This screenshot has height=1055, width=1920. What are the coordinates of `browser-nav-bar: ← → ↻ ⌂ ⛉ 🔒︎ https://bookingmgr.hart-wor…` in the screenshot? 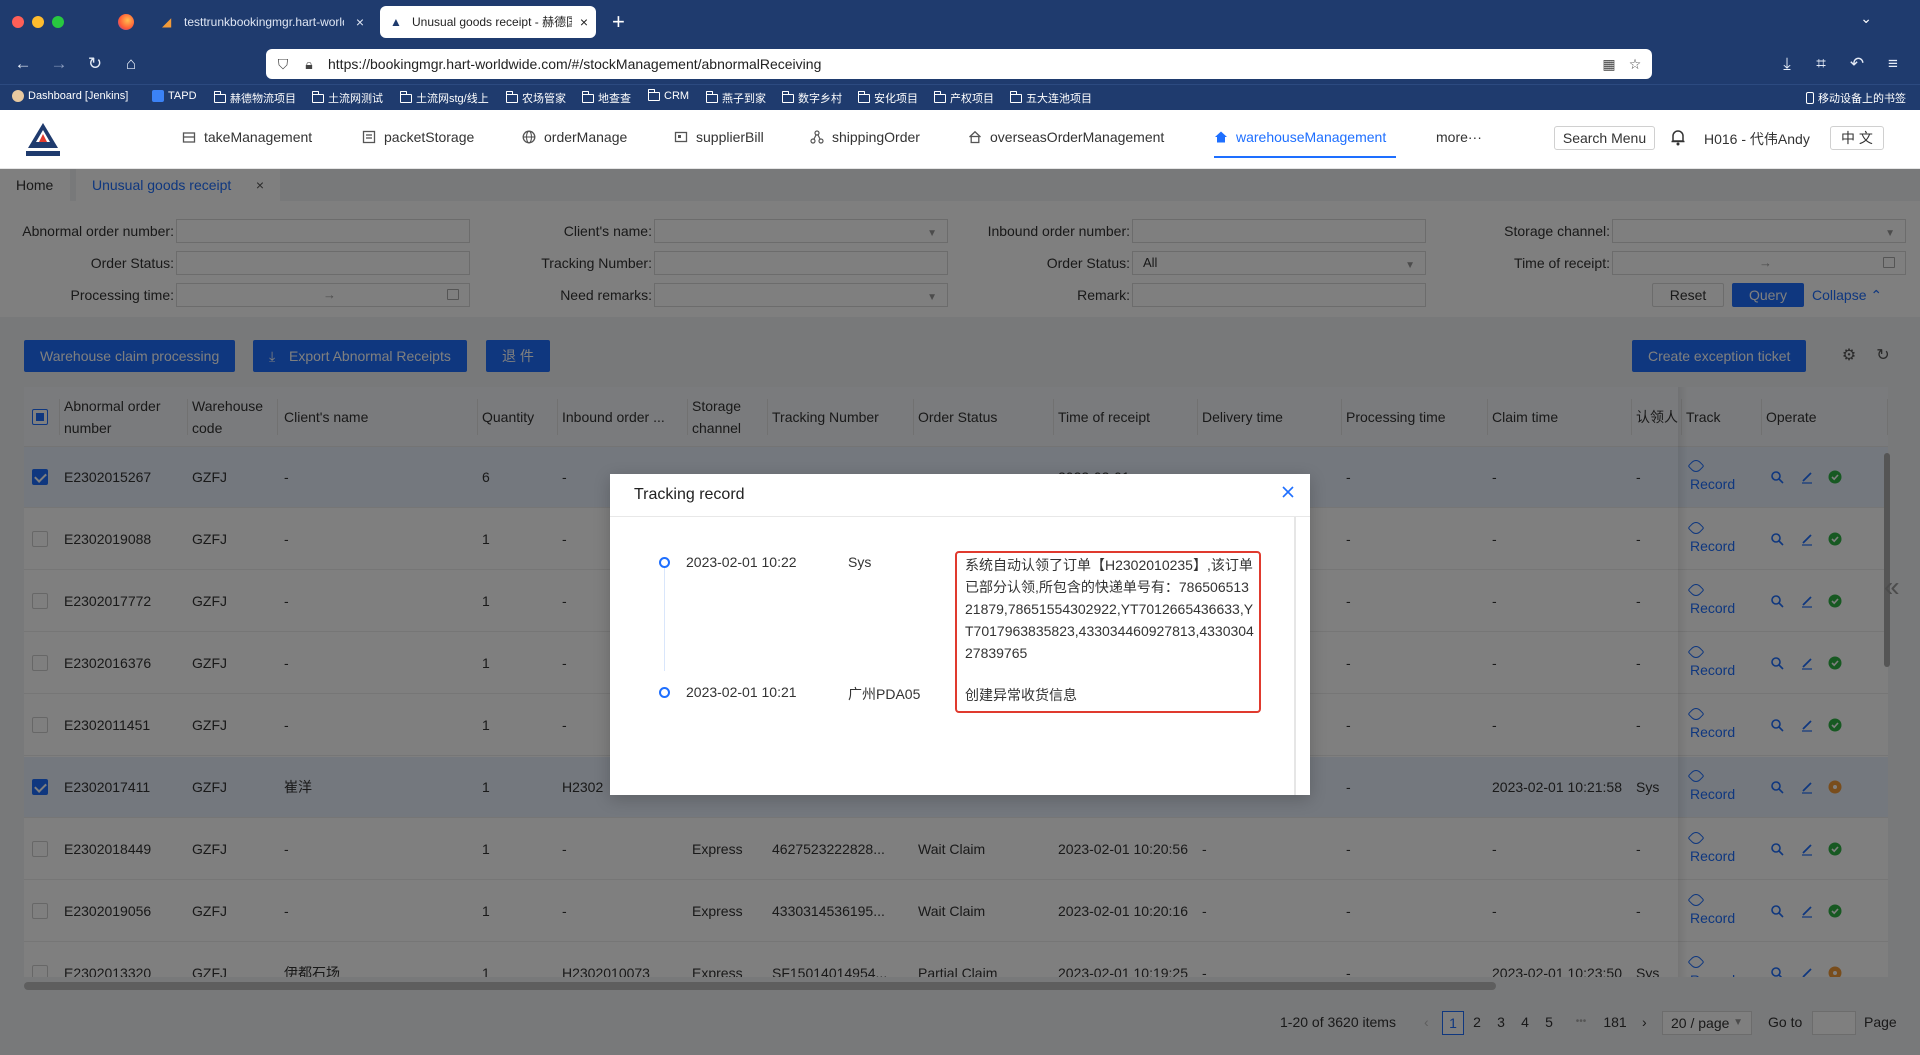 It's located at (960, 64).